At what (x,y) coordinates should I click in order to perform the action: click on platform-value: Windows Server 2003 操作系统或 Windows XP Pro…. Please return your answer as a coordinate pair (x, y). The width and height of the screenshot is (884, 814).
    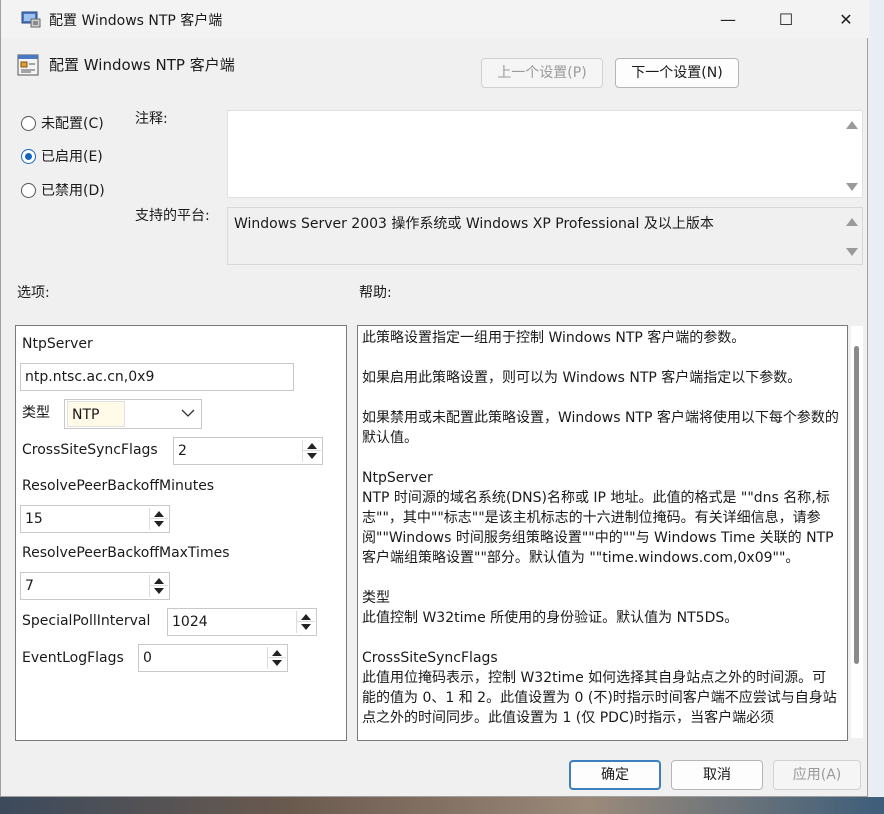
    Looking at the image, I should click on (474, 224).